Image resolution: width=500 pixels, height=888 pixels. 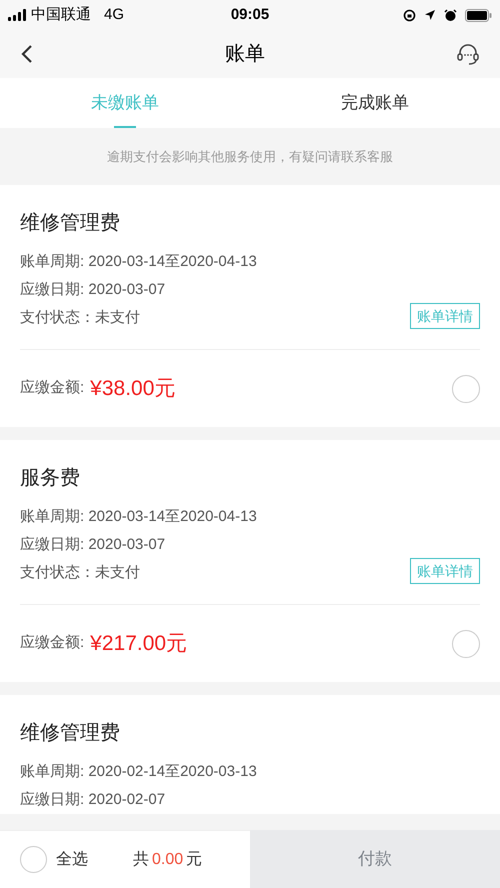 What do you see at coordinates (125, 103) in the screenshot?
I see `tab: 未缴账单` at bounding box center [125, 103].